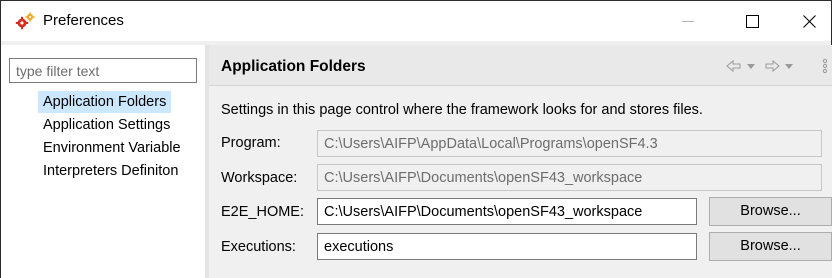  Describe the element at coordinates (112, 148) in the screenshot. I see `tree-item-environment-variable: Environment Variable` at that location.